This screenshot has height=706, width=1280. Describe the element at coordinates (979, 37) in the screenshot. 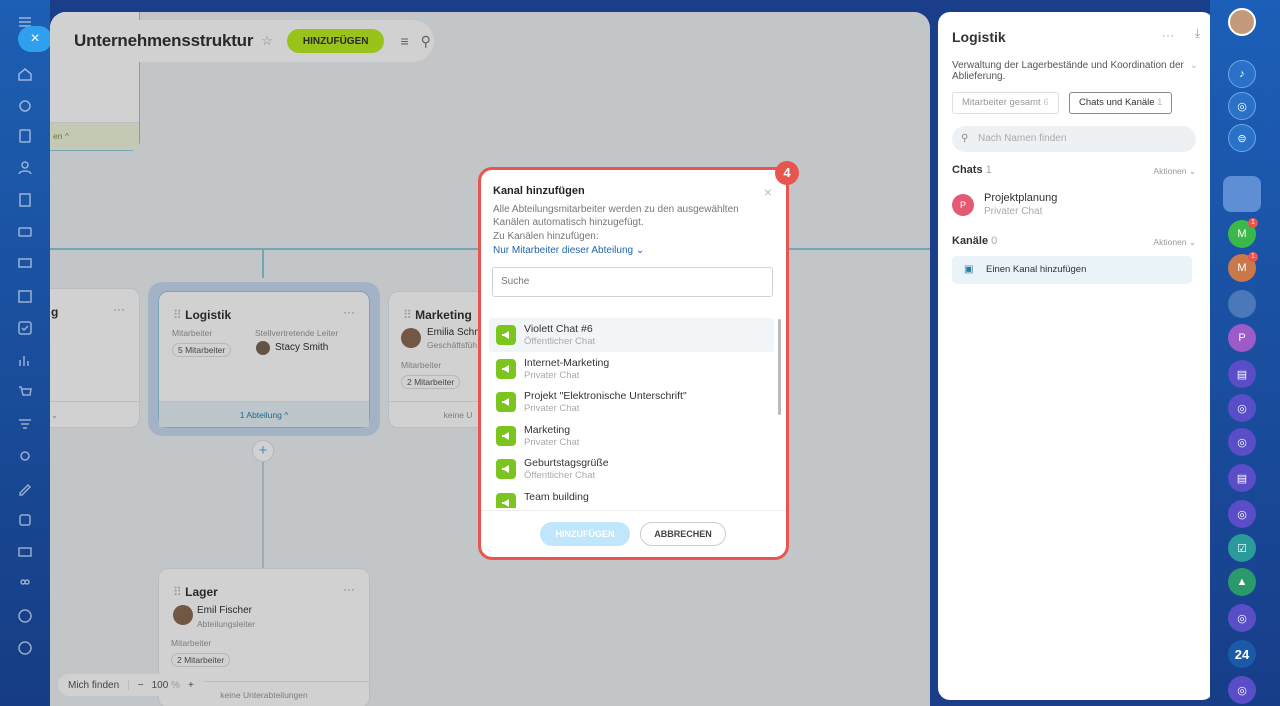

I see `panel-title: Logistik` at that location.